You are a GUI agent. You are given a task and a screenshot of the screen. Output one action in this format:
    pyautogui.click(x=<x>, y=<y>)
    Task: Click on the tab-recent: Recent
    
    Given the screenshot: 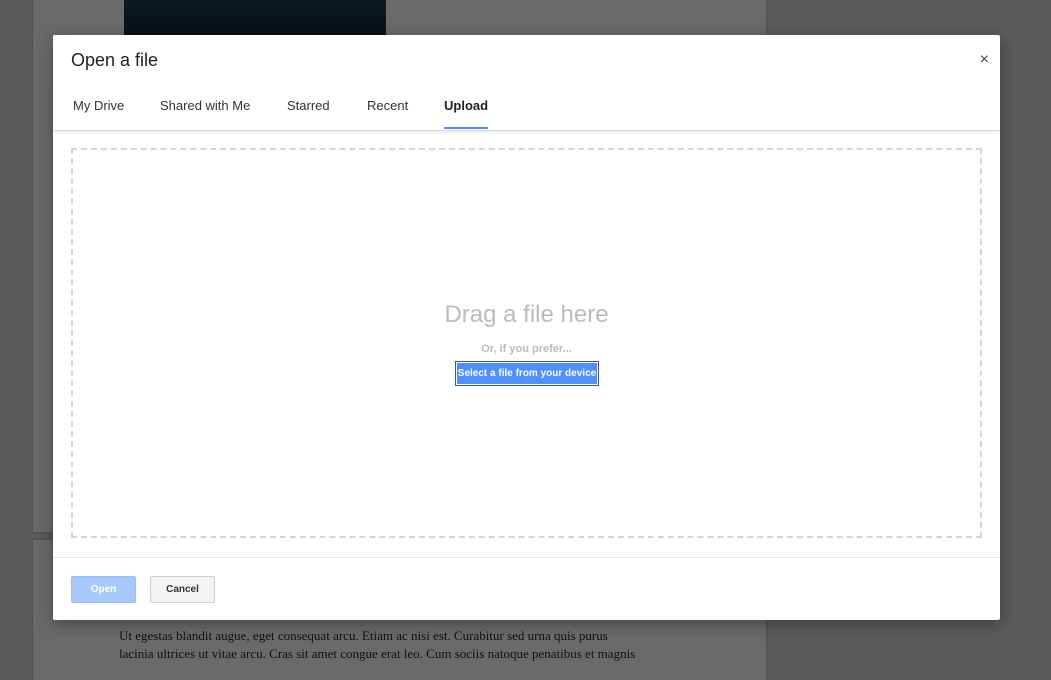 What is the action you would take?
    pyautogui.click(x=387, y=109)
    